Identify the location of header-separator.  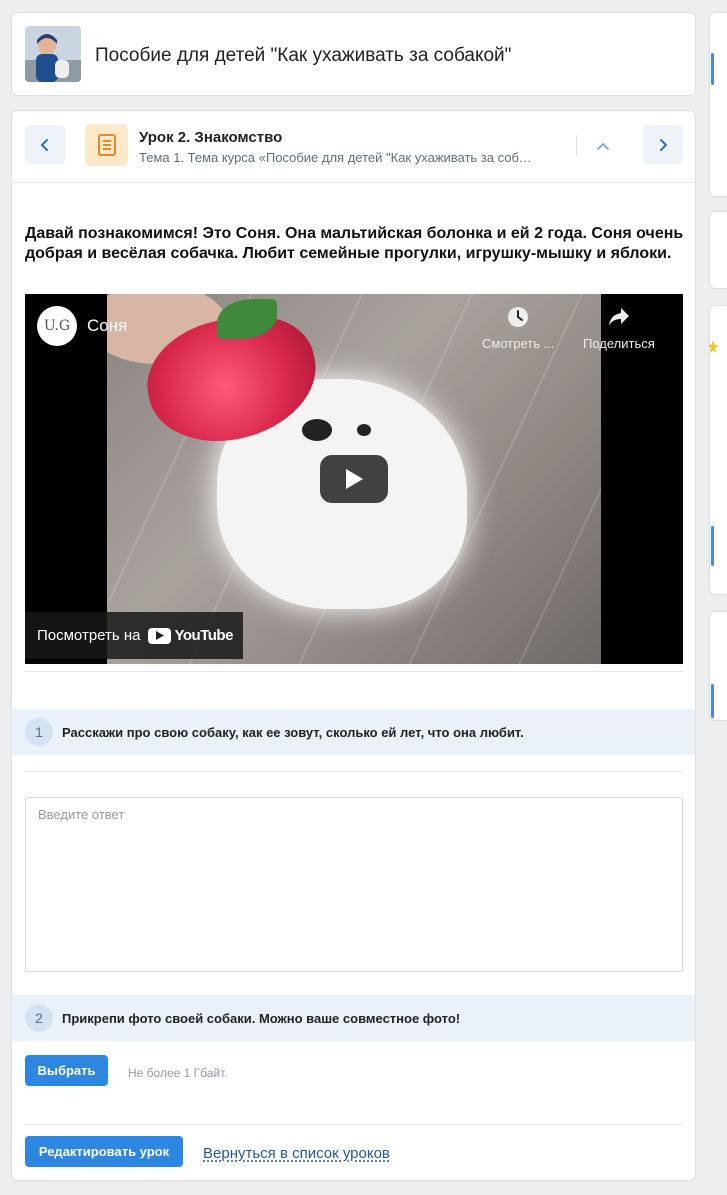
(576, 145).